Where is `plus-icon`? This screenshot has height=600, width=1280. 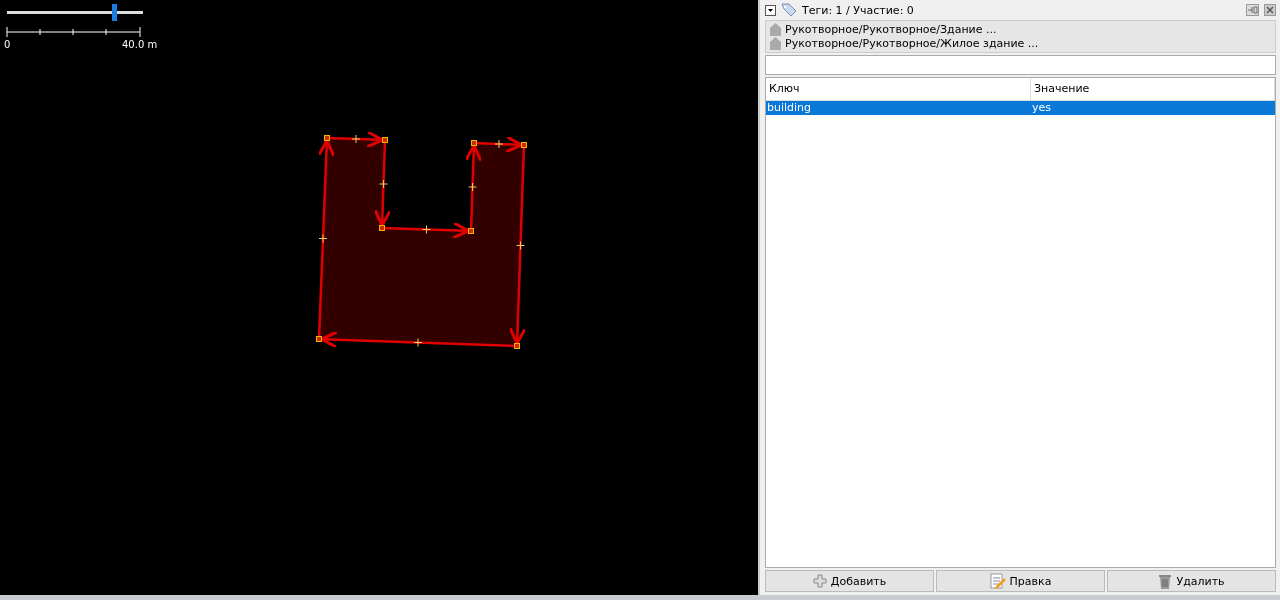
plus-icon is located at coordinates (819, 581).